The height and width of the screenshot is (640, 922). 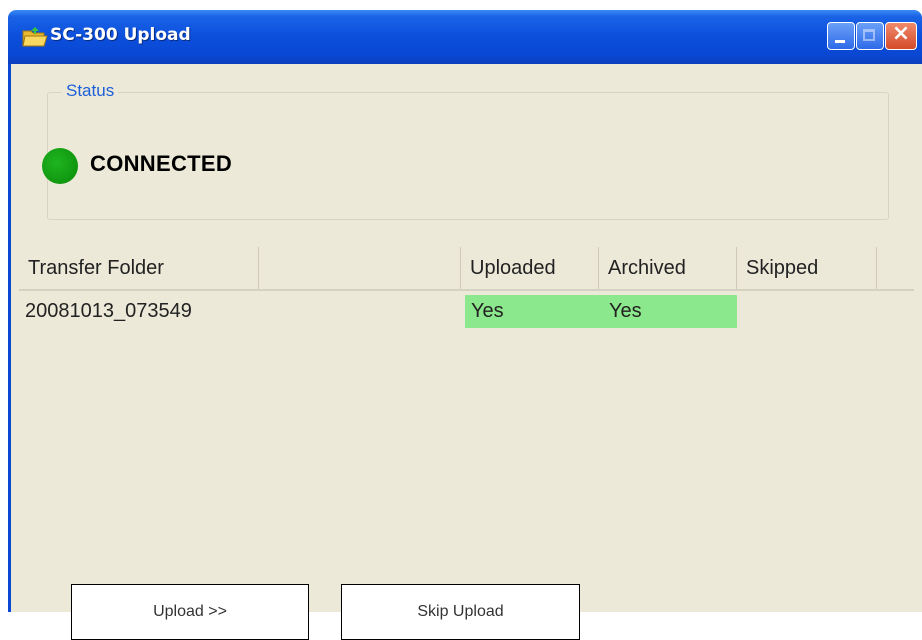 What do you see at coordinates (360, 268) in the screenshot?
I see `column-header-blank` at bounding box center [360, 268].